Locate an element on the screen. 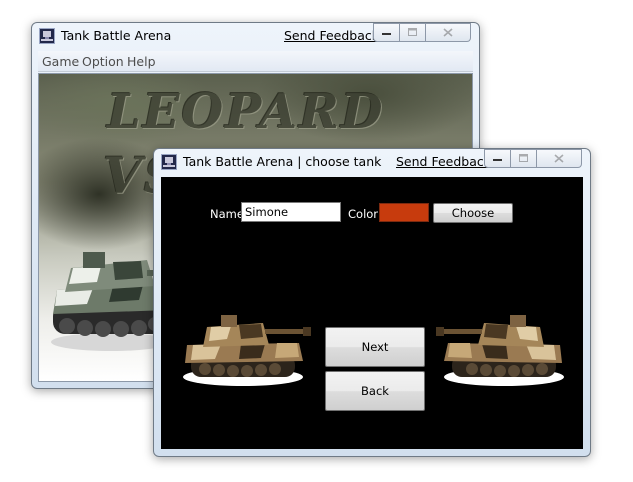 The width and height of the screenshot is (633, 482). menu-bar: Game Option Help is located at coordinates (255, 61).